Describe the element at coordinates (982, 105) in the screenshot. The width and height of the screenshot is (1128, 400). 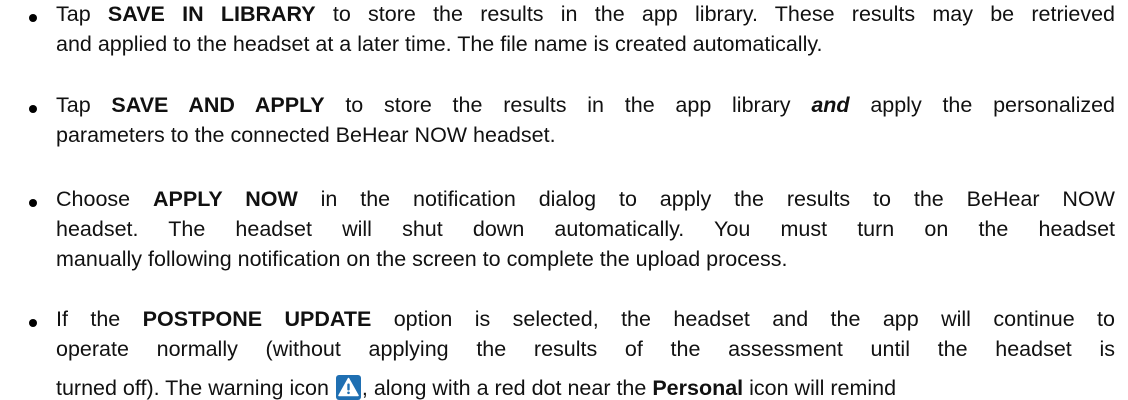
I see `body-text: apply the personalized` at that location.